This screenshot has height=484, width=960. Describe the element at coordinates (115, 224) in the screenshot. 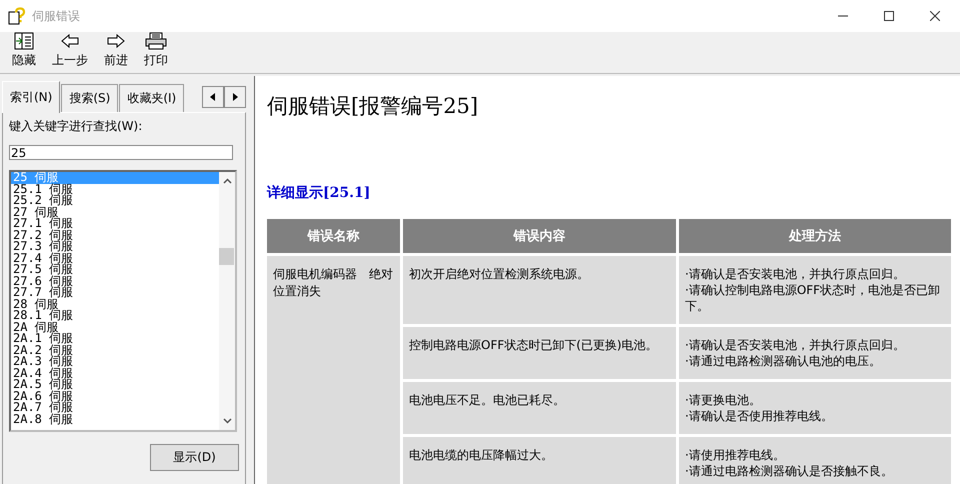

I see `list-item: 27.1 伺服` at that location.